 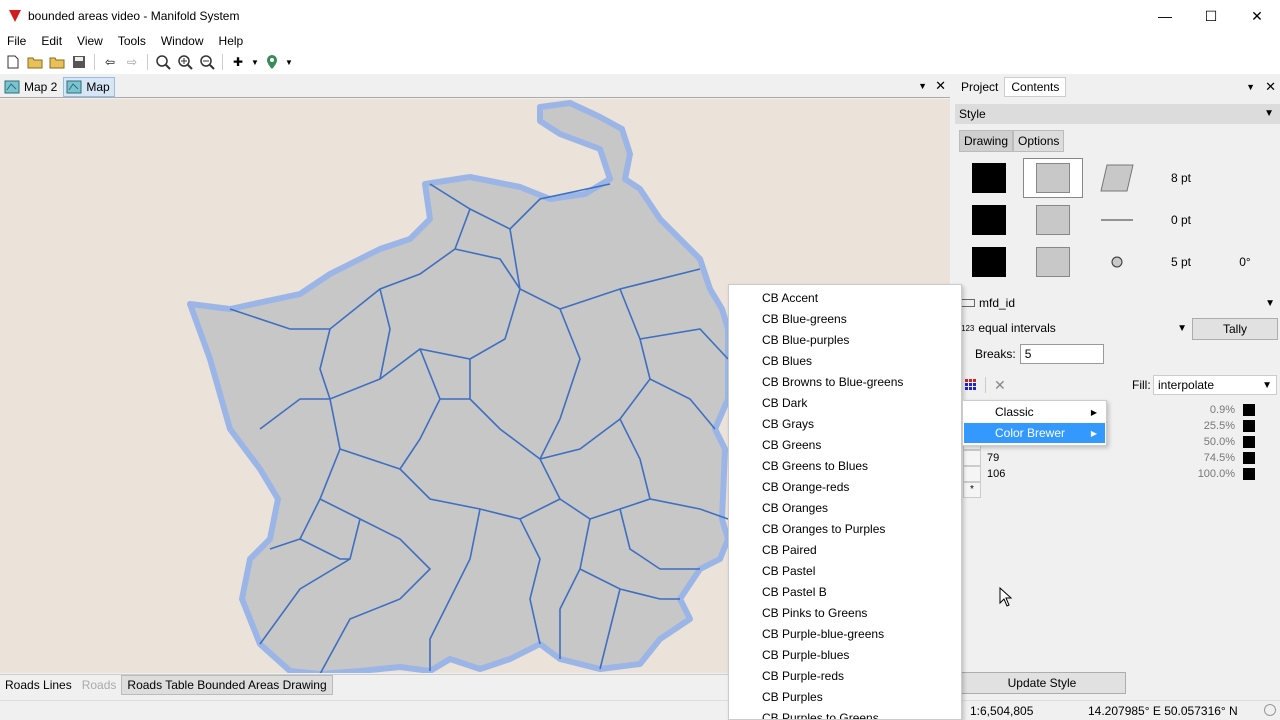 What do you see at coordinates (788, 424) in the screenshot?
I see `menu-item-cb-grays: CB Grays` at bounding box center [788, 424].